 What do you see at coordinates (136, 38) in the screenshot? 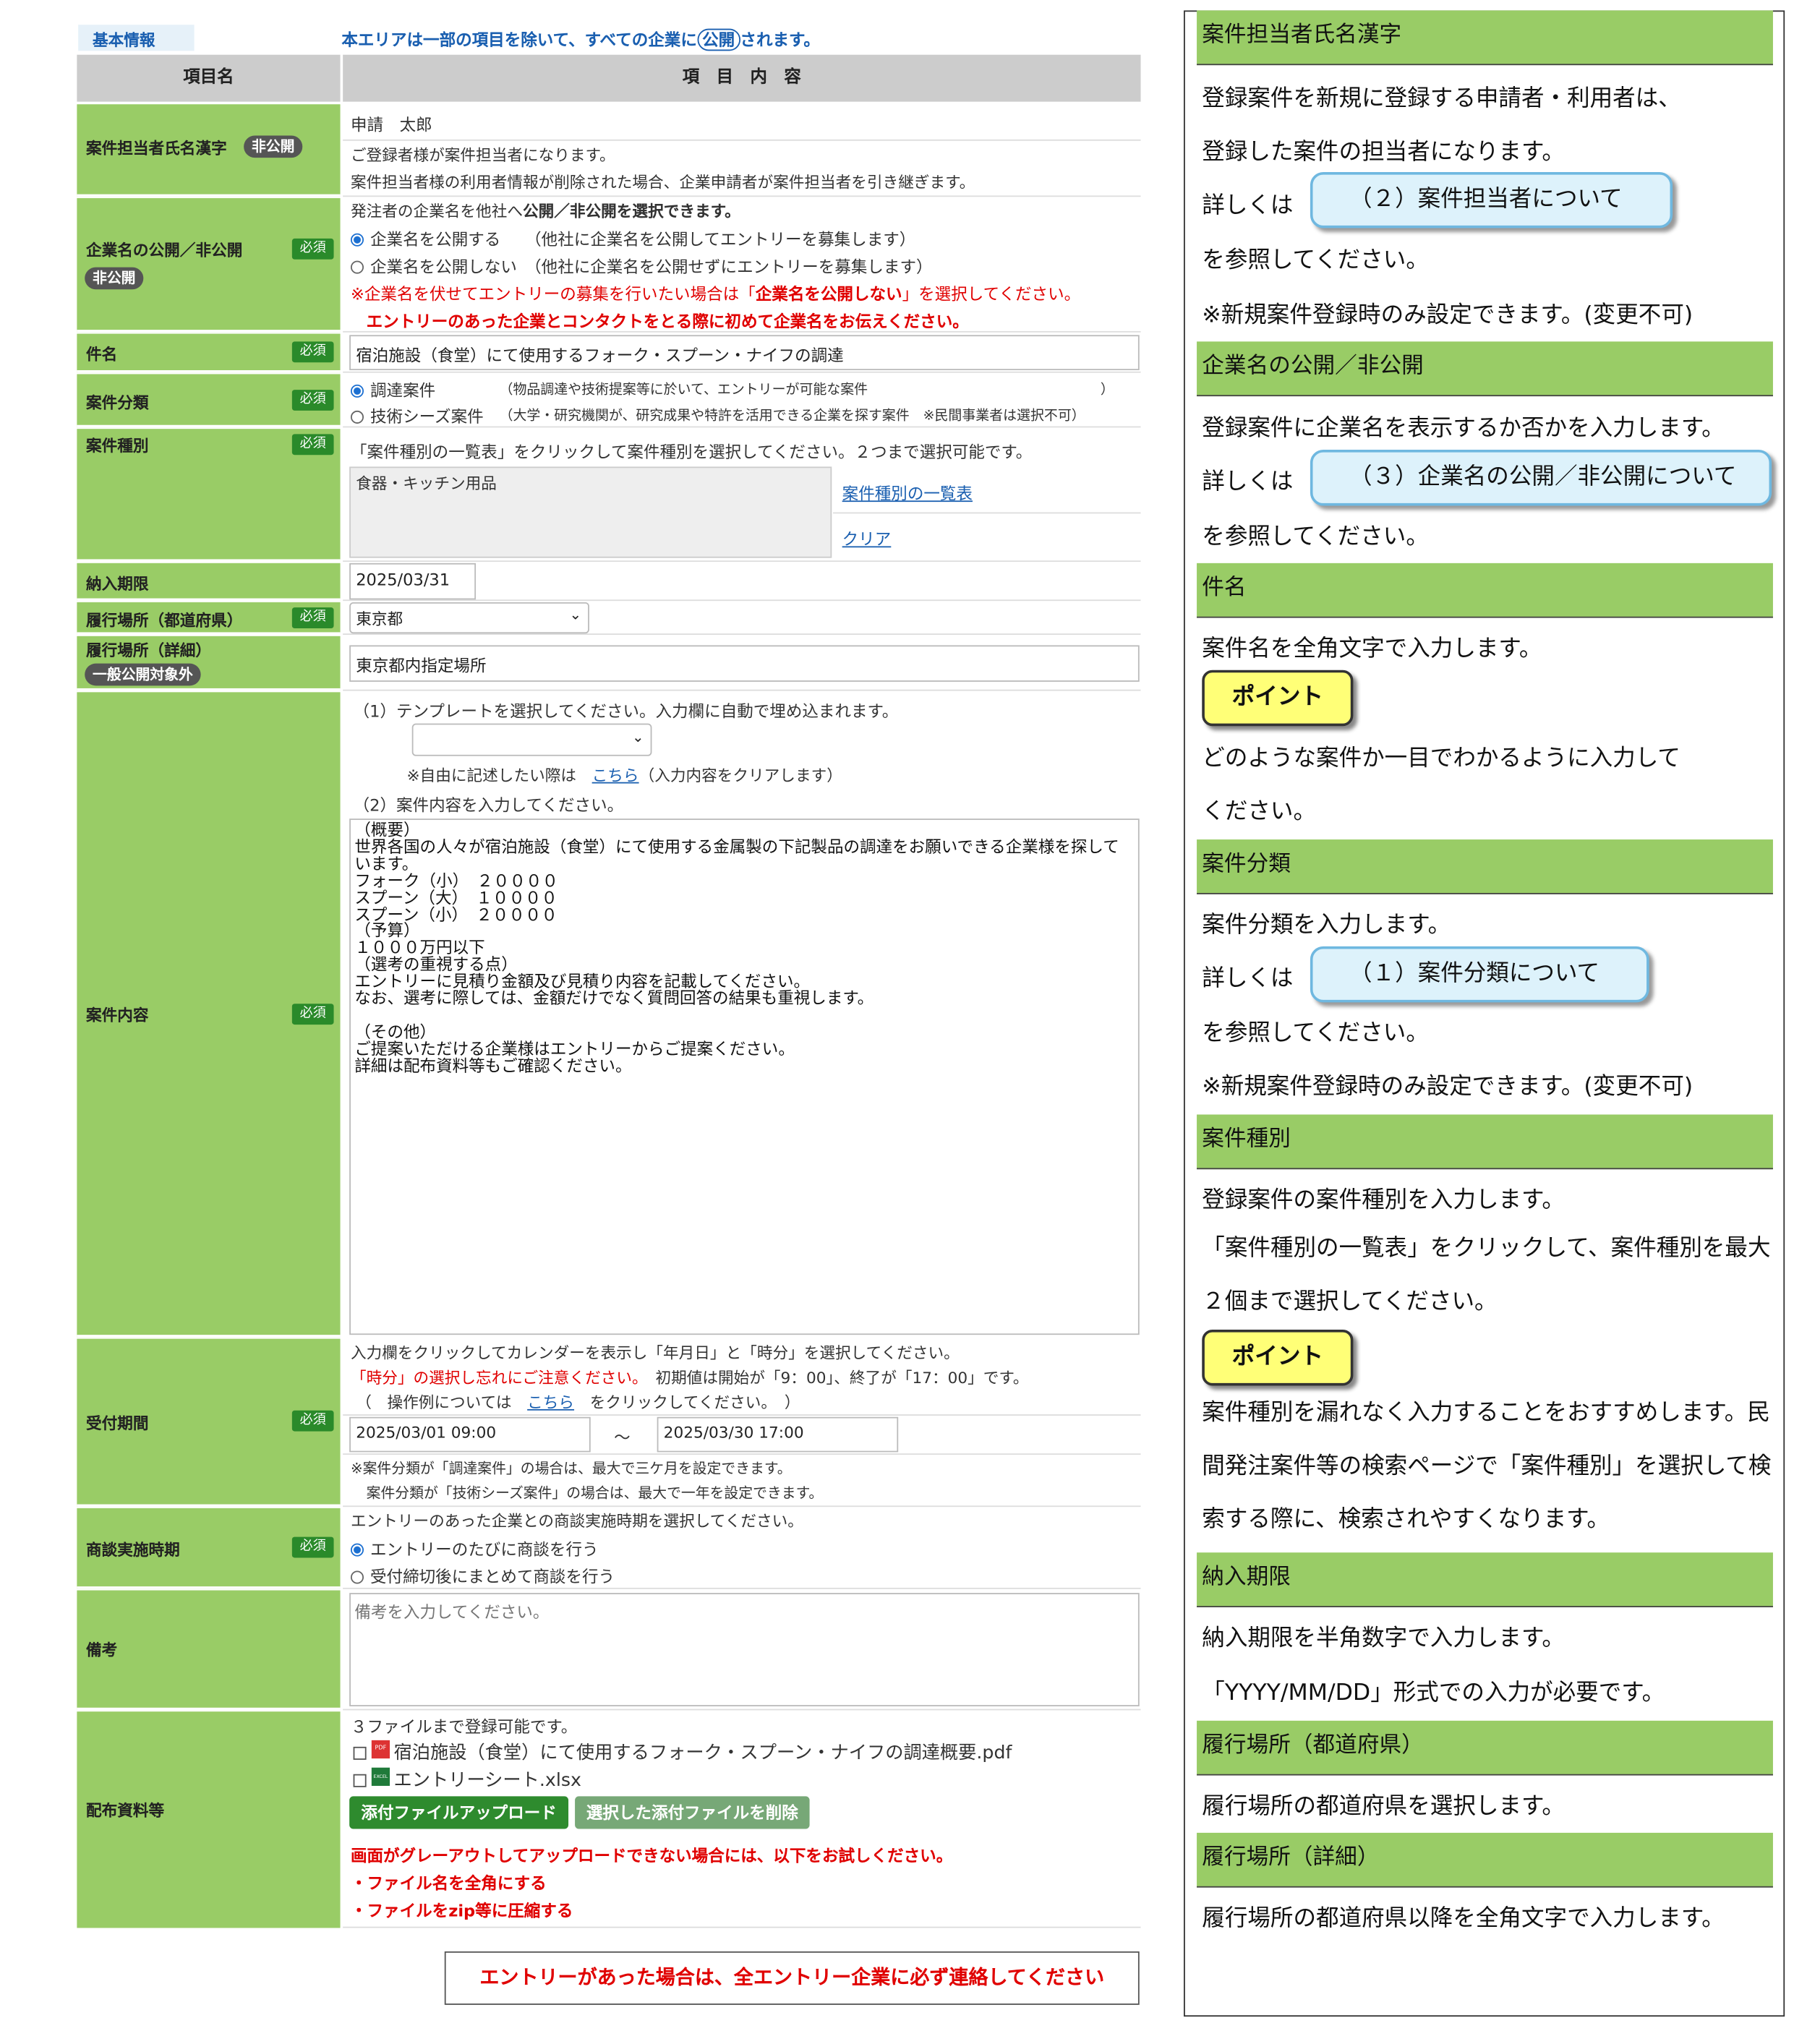
I see `basic-info-tab: 基本情報` at bounding box center [136, 38].